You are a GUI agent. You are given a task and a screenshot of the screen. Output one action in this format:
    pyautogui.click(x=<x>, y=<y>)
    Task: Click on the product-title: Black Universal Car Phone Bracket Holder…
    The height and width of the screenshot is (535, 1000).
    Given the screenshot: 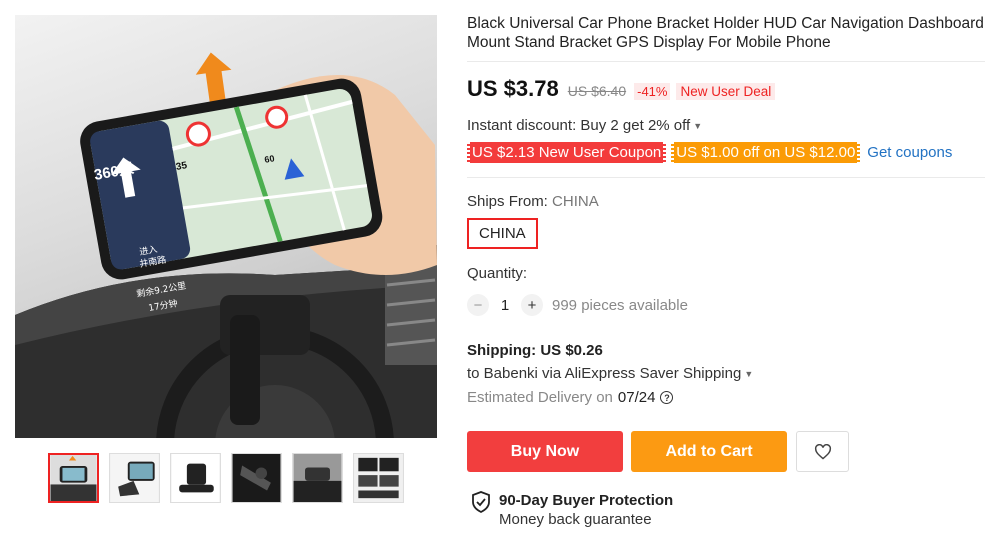 What is the action you would take?
    pyautogui.click(x=725, y=33)
    